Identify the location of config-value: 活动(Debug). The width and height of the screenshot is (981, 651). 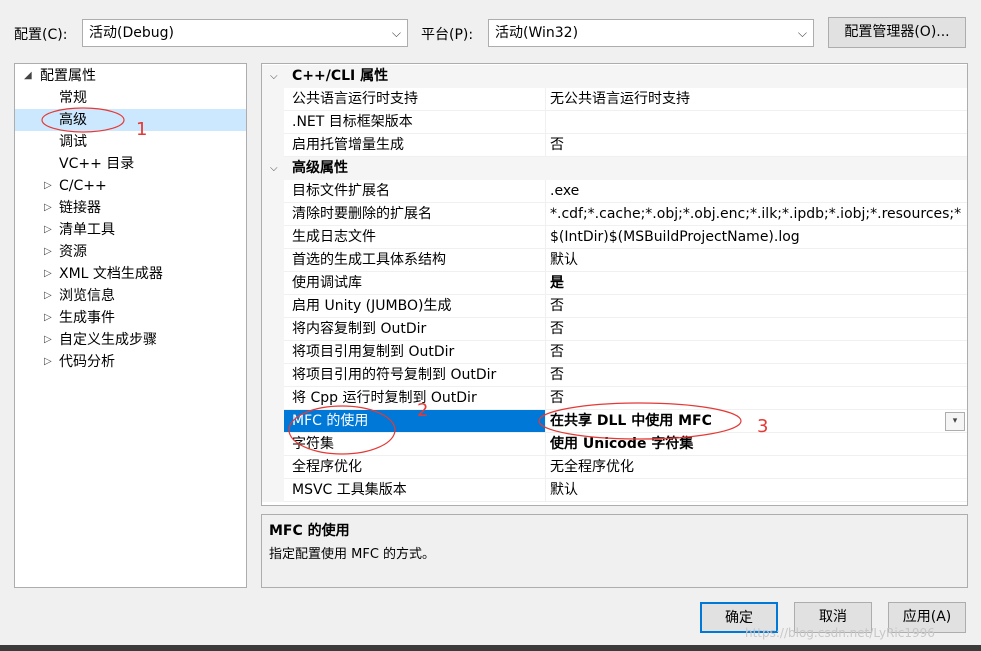
(131, 33).